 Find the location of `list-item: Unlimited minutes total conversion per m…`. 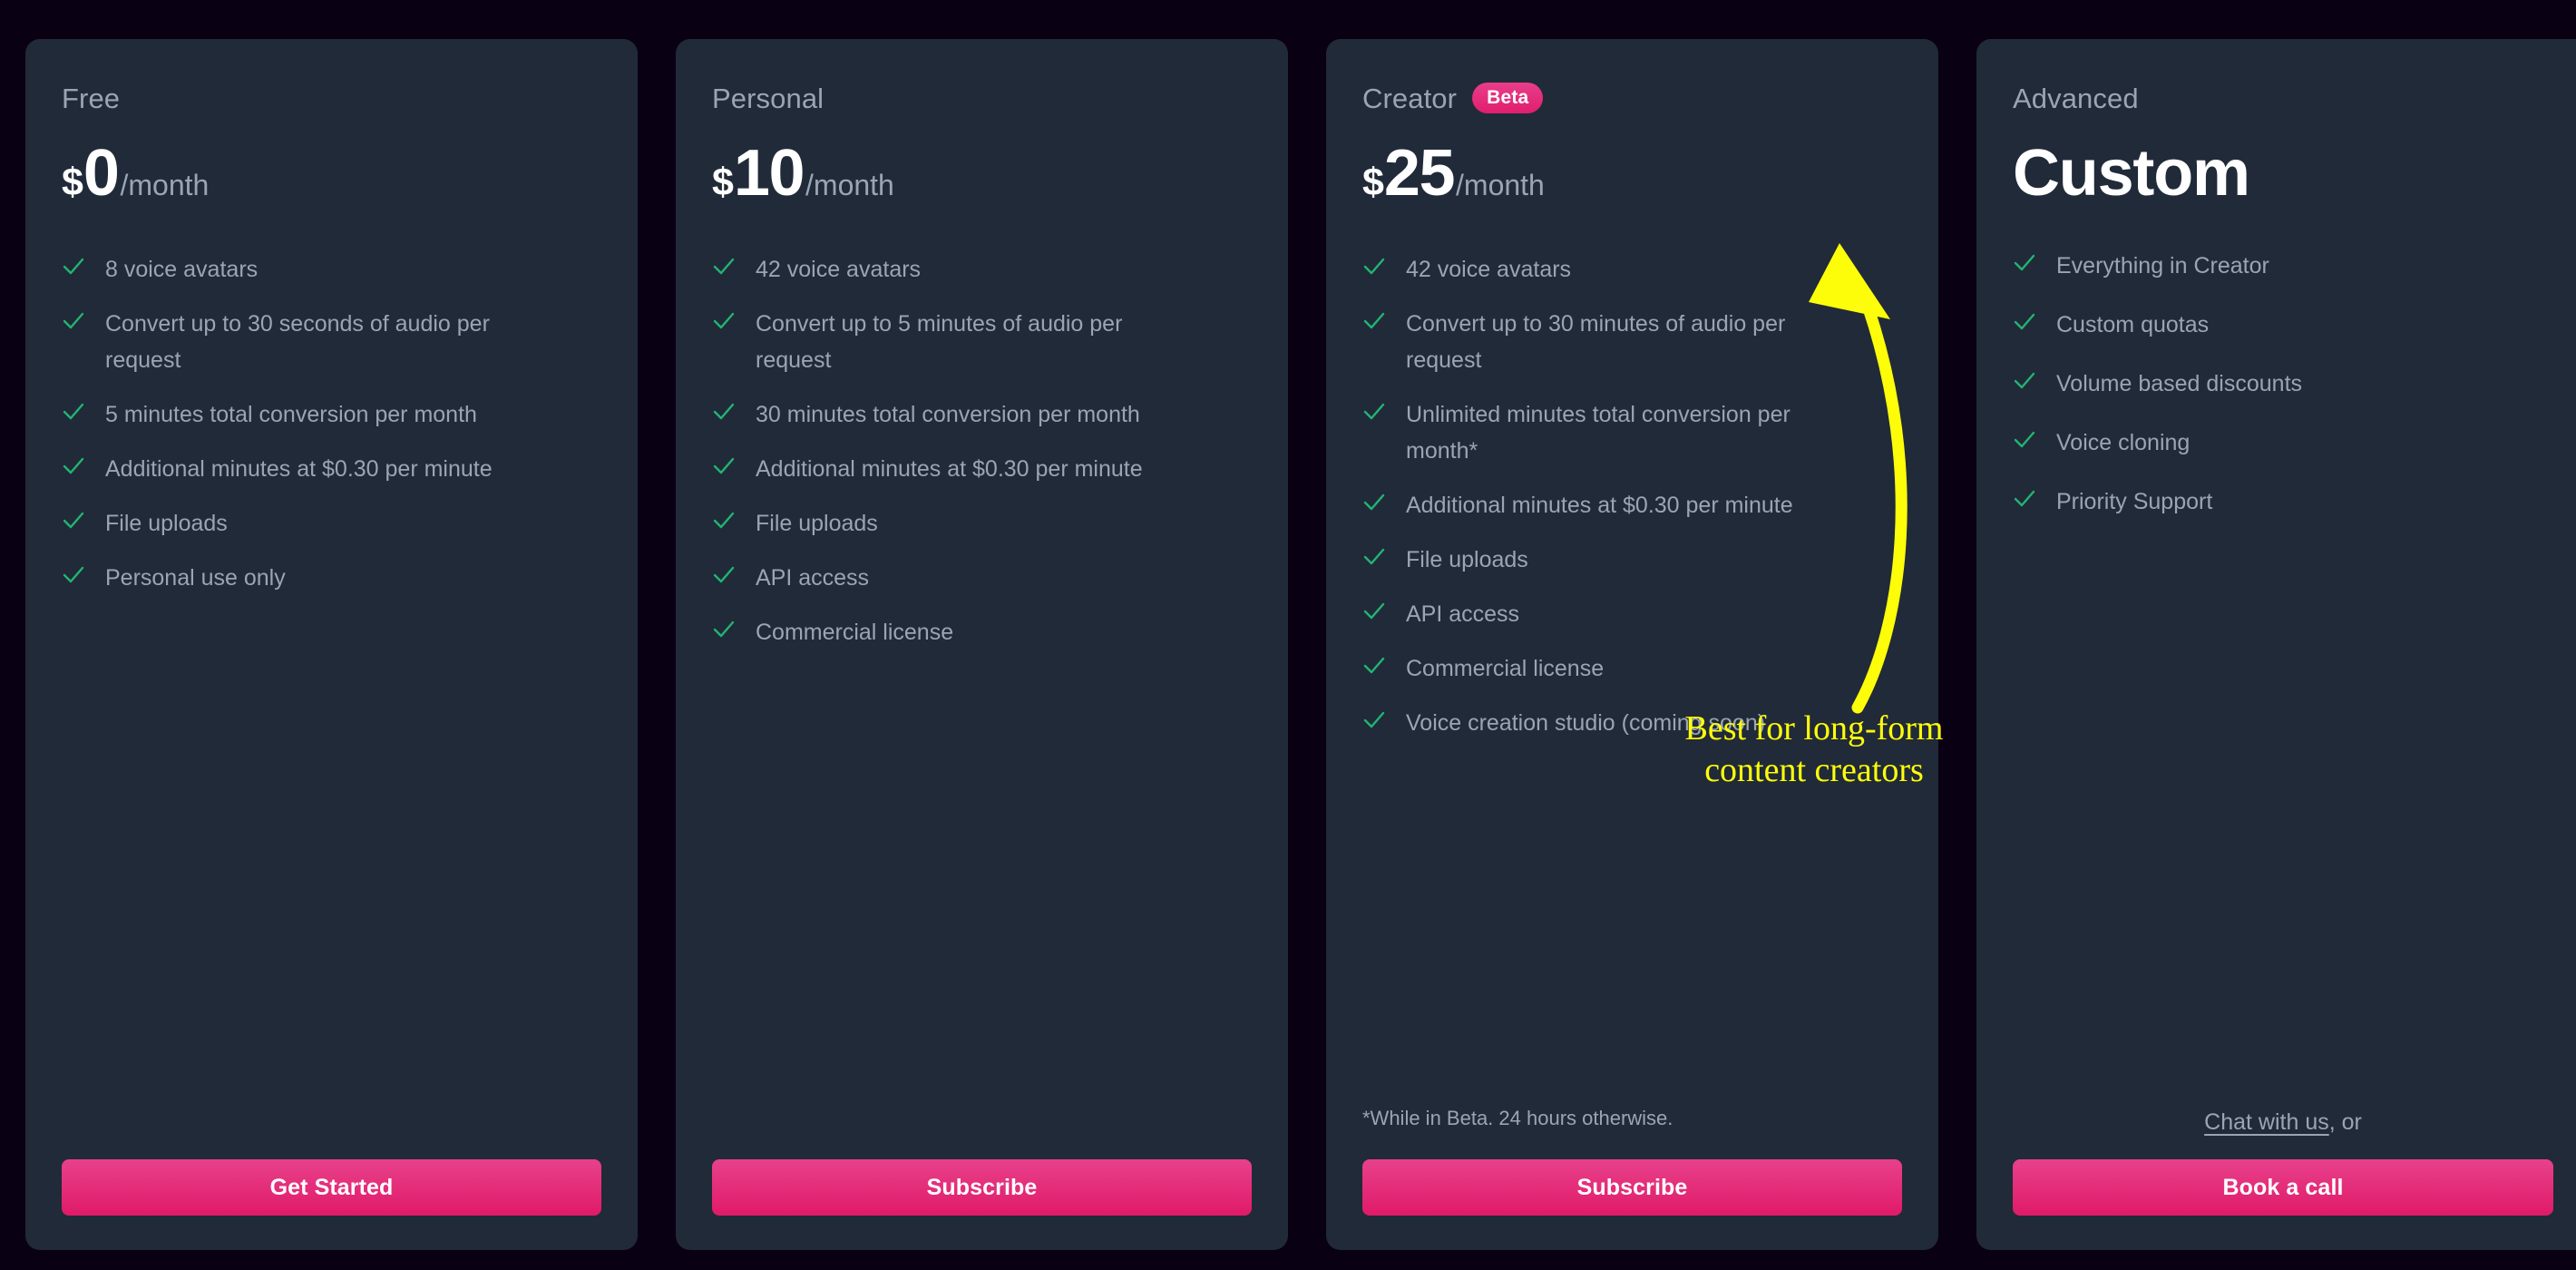

list-item: Unlimited minutes total conversion per m… is located at coordinates (1632, 432).